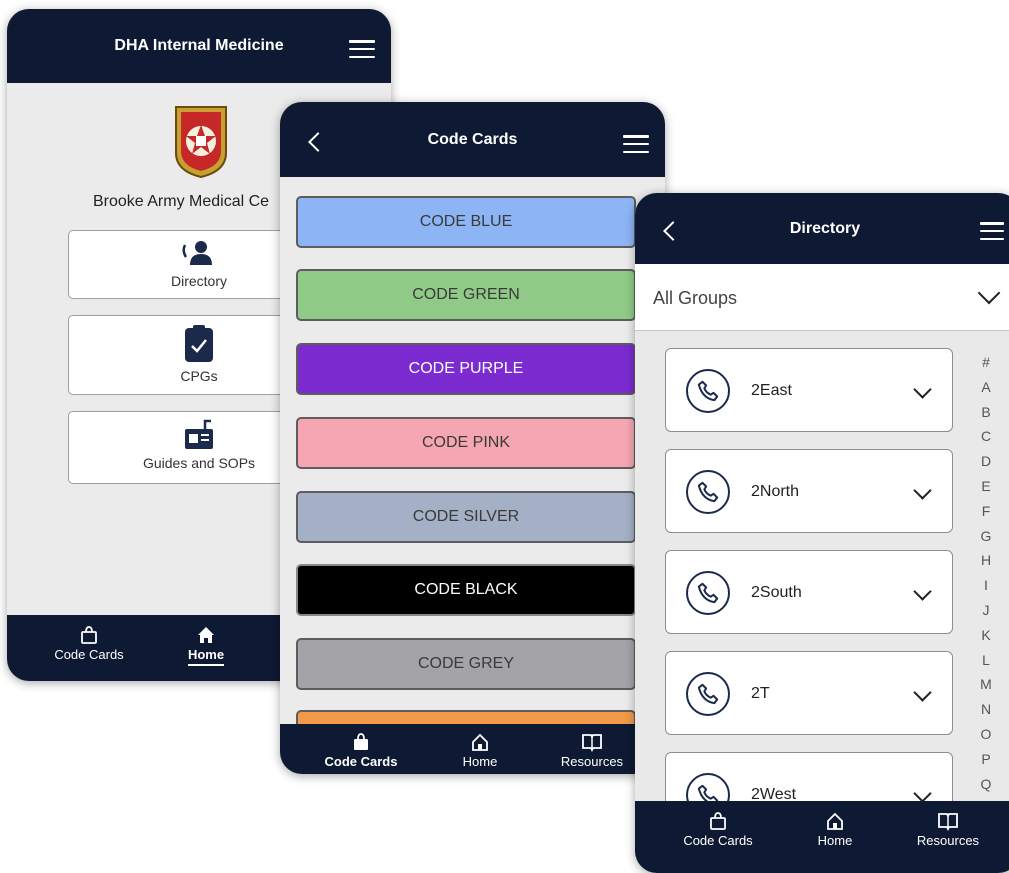 This screenshot has height=873, width=1009. I want to click on alphabet-letter: M, so click(986, 684).